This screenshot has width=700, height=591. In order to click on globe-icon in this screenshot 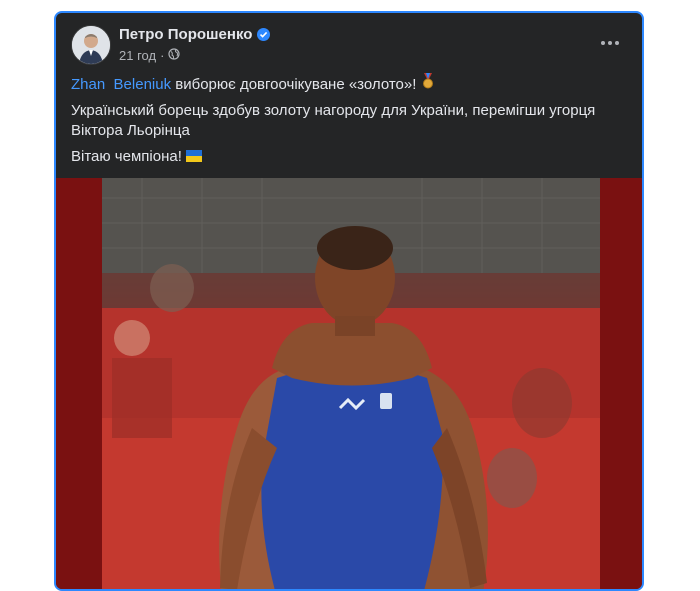, I will do `click(174, 55)`.